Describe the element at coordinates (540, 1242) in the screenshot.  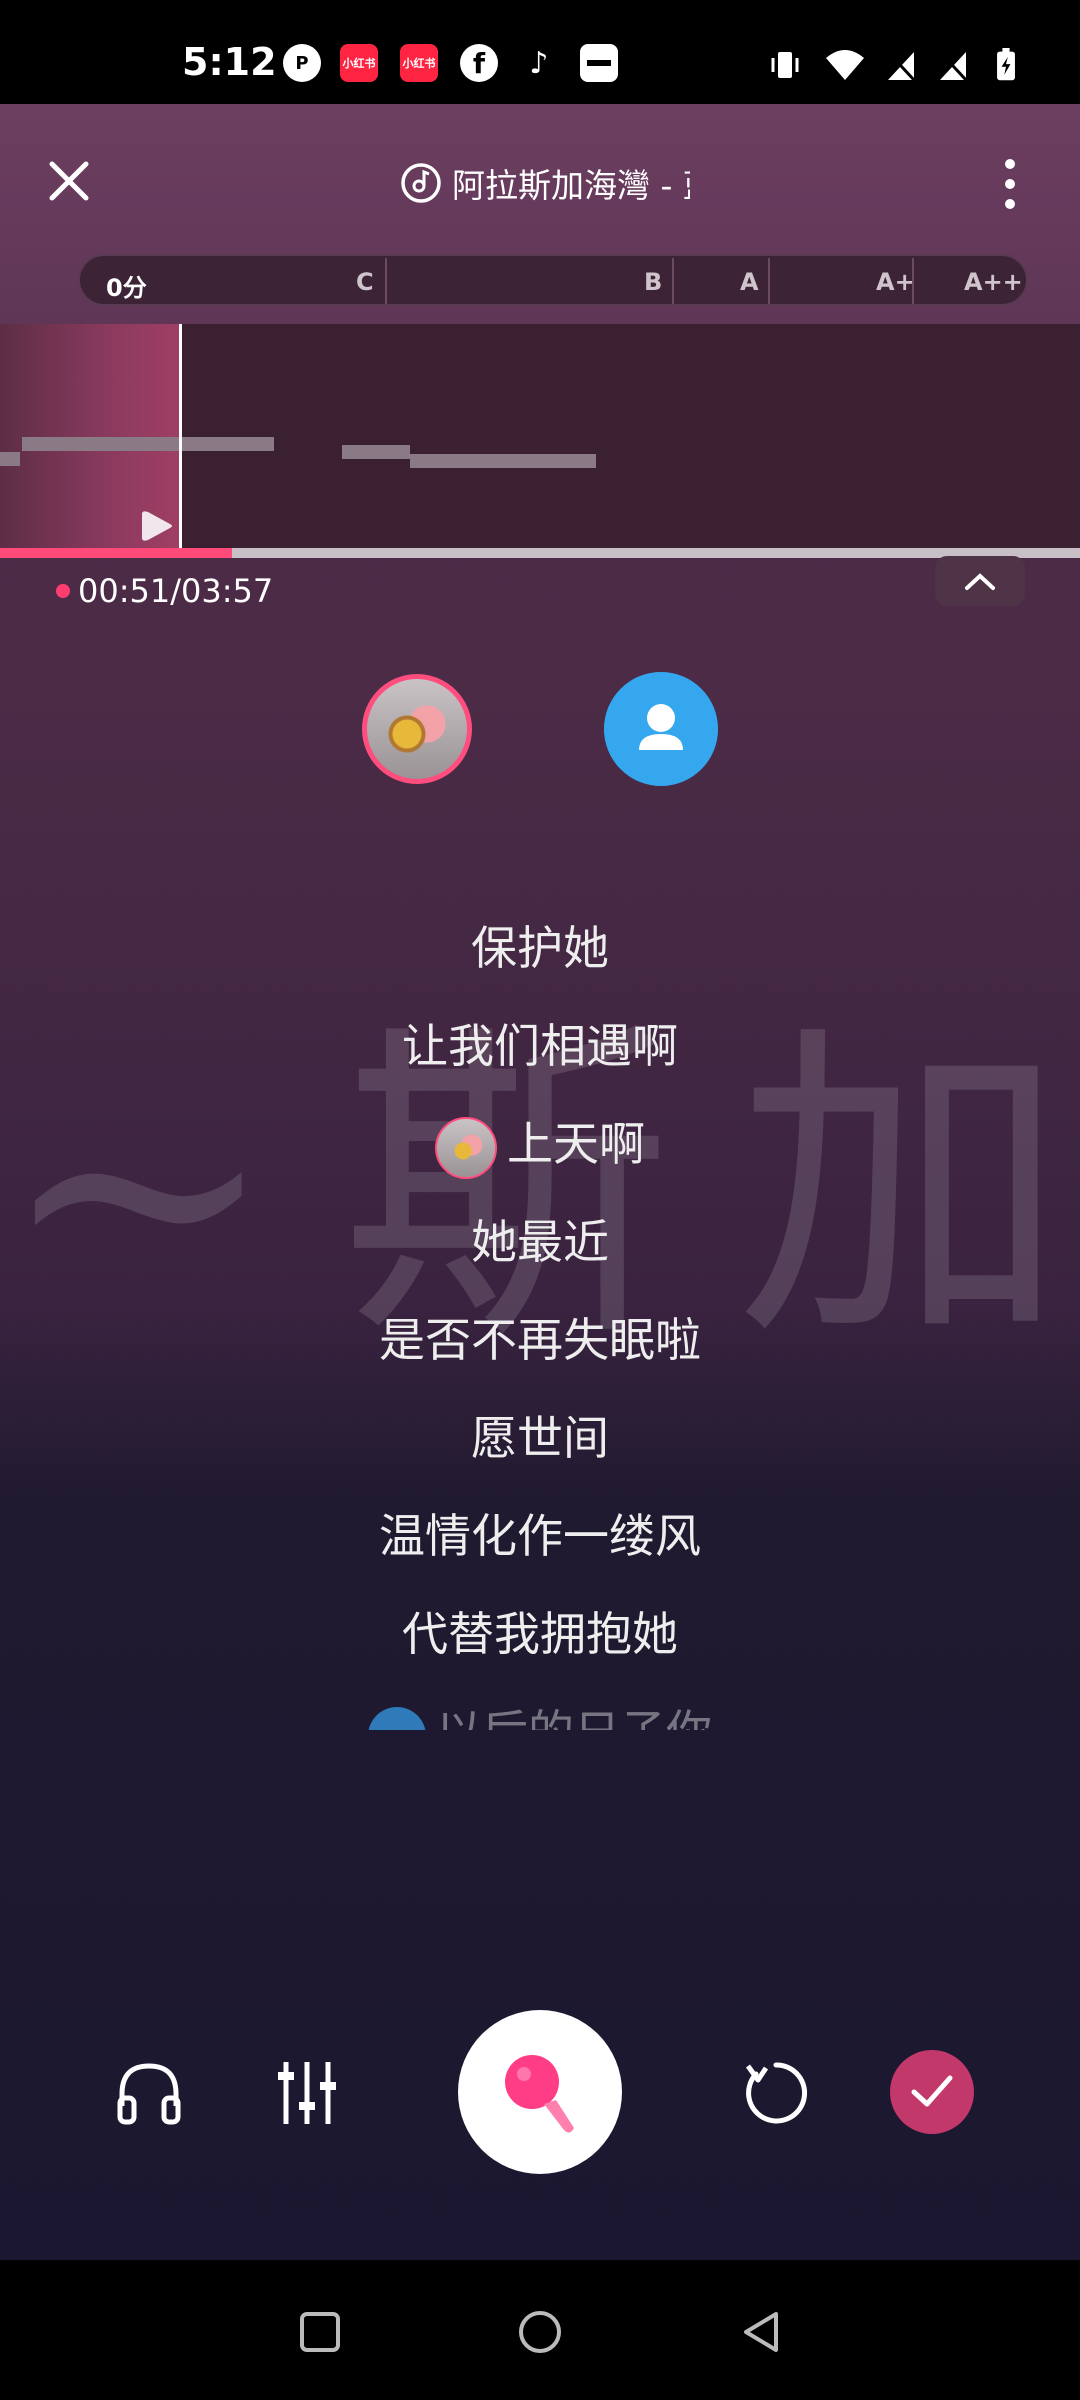
I see `lyric-line: 她最近` at that location.